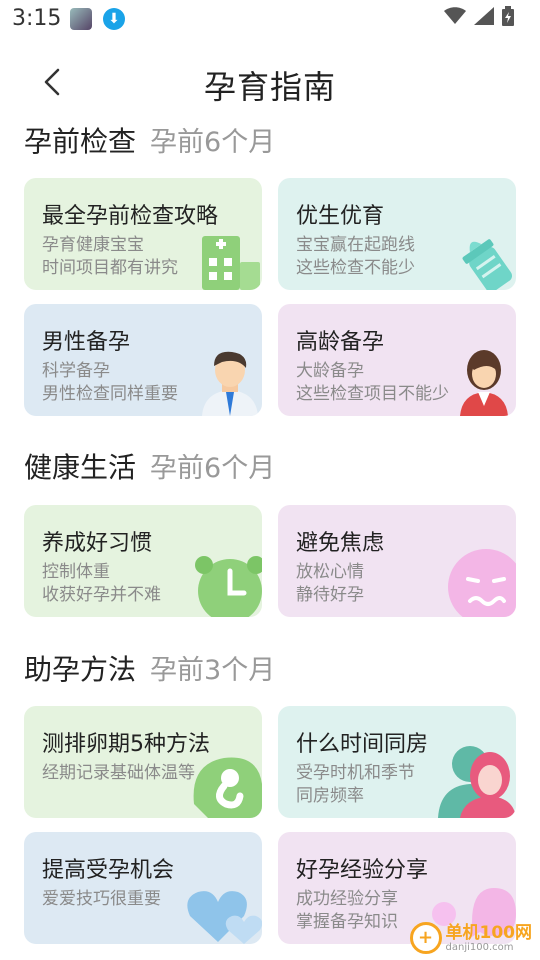  What do you see at coordinates (108, 870) in the screenshot?
I see `card-title: 提高受孕机会` at bounding box center [108, 870].